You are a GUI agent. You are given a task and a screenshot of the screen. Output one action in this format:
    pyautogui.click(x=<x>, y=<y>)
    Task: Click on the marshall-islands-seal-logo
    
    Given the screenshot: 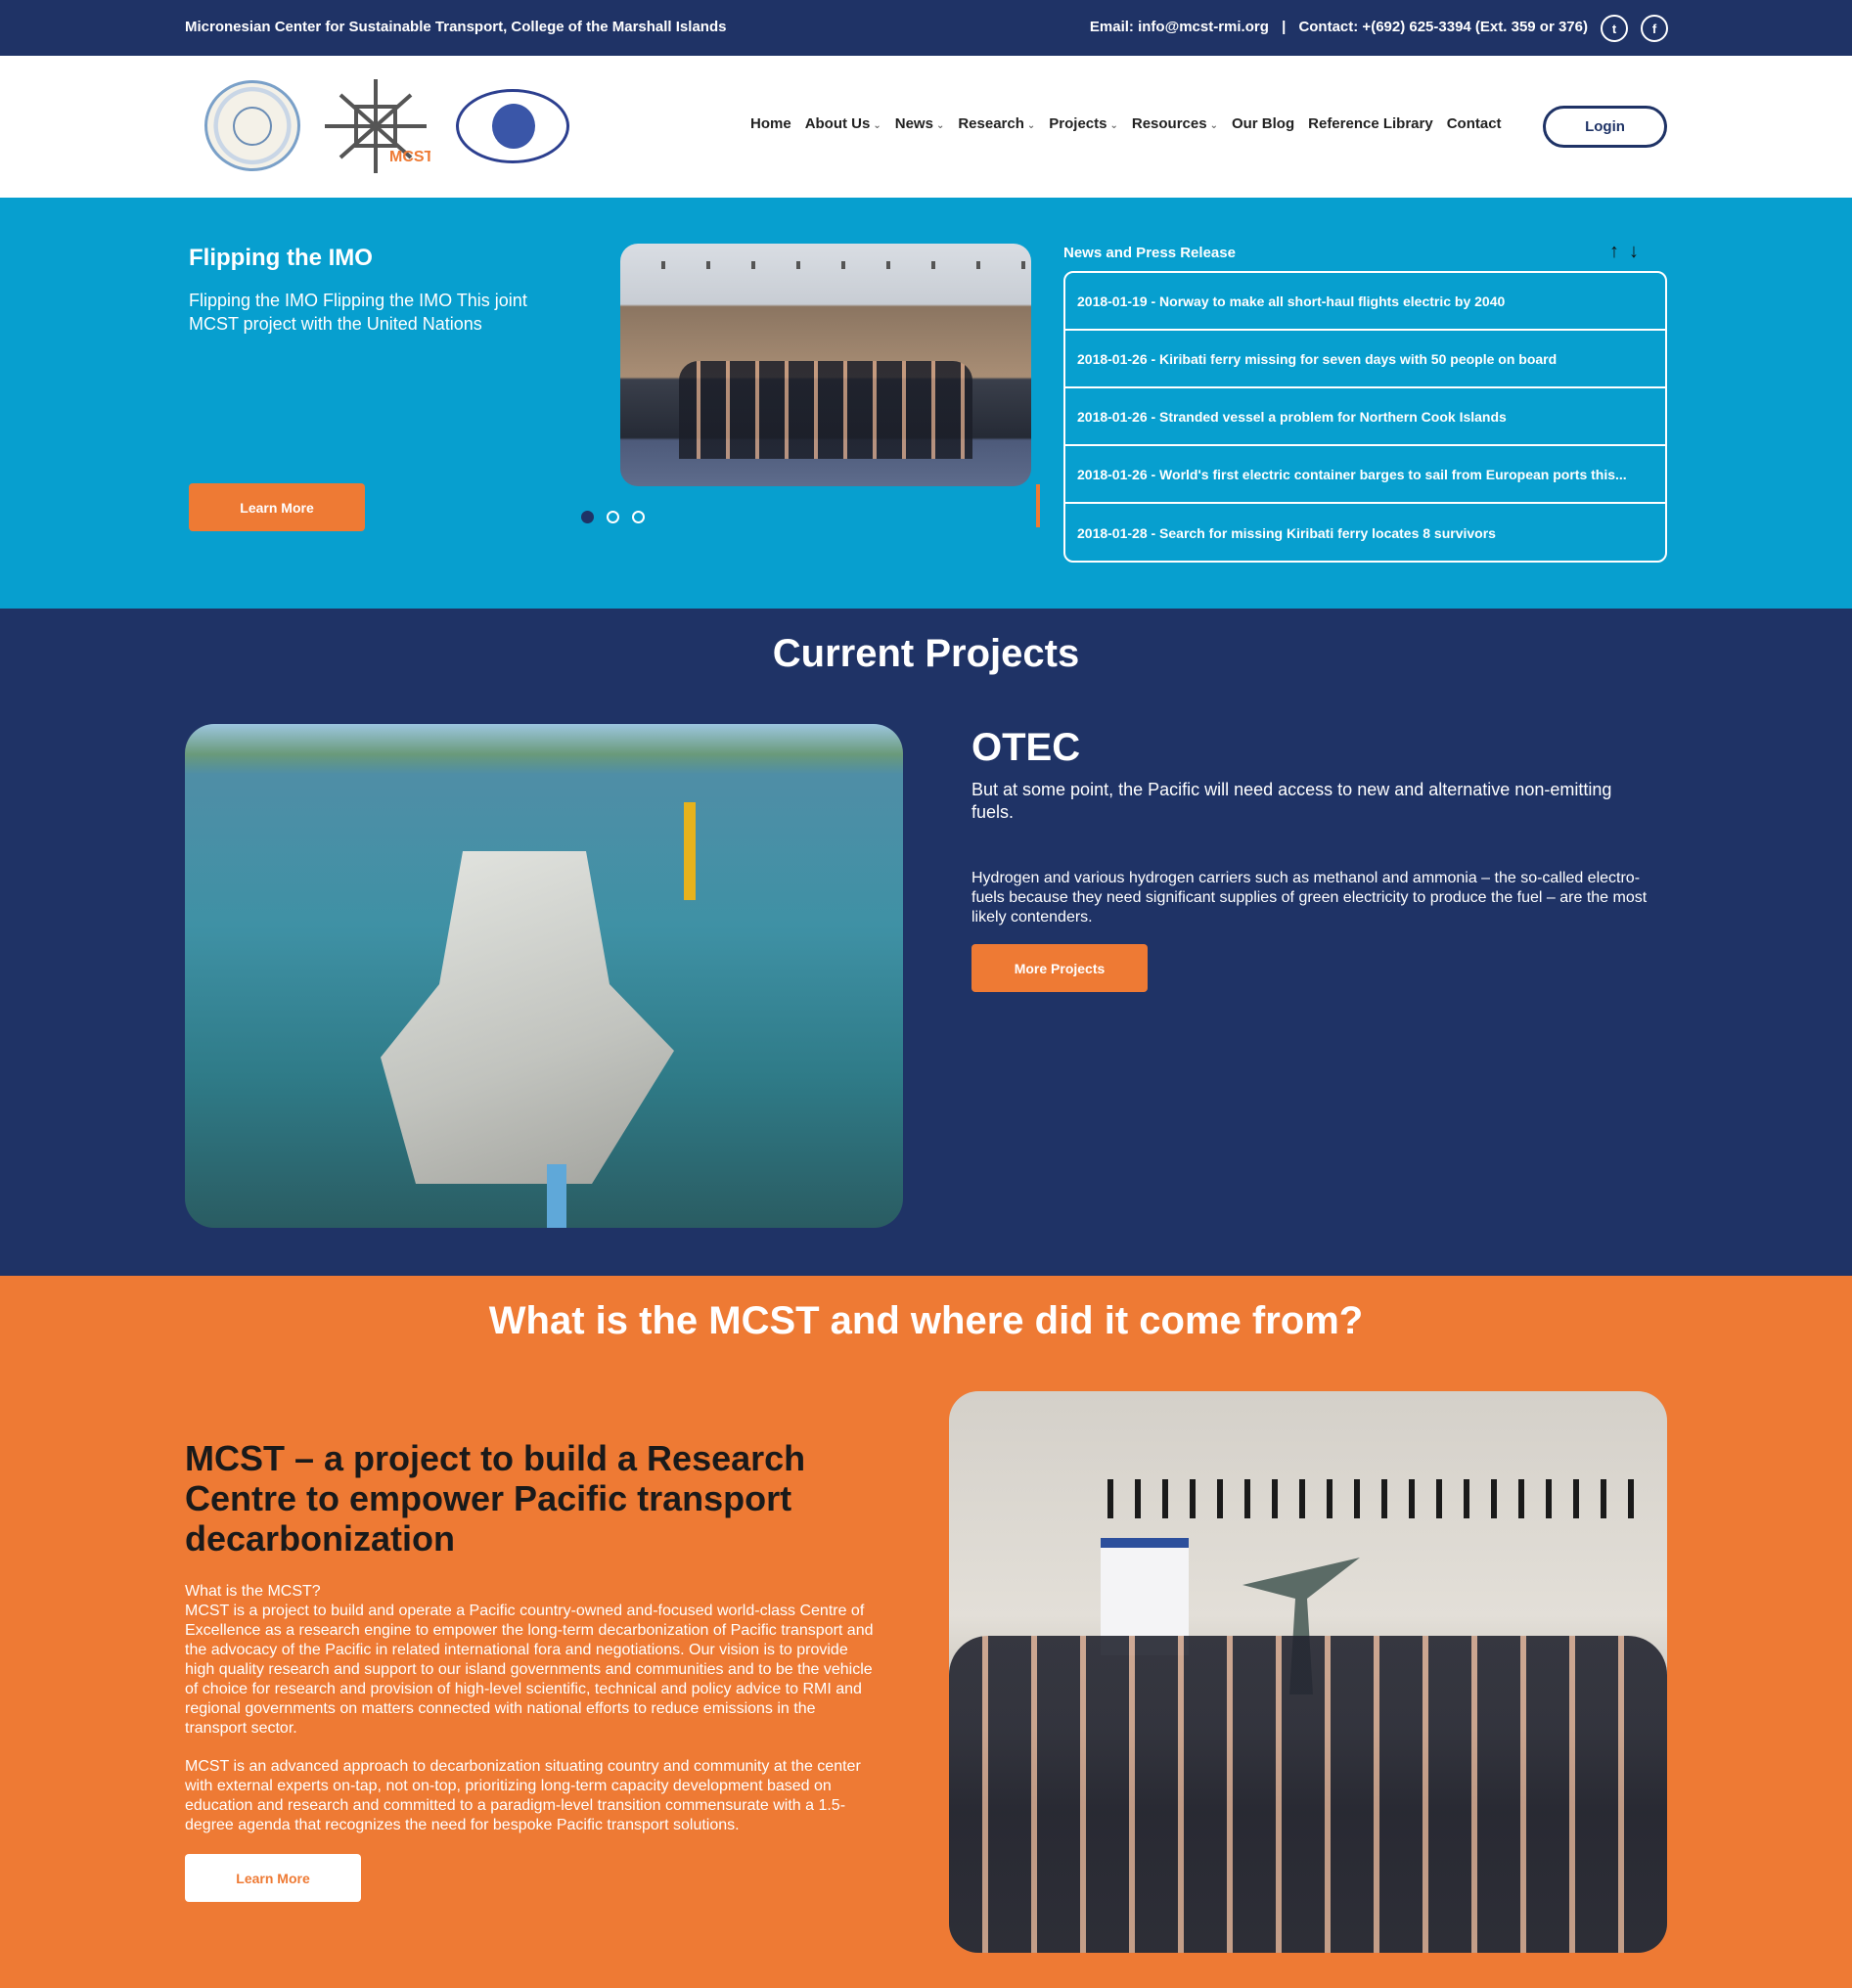 What is the action you would take?
    pyautogui.click(x=252, y=126)
    